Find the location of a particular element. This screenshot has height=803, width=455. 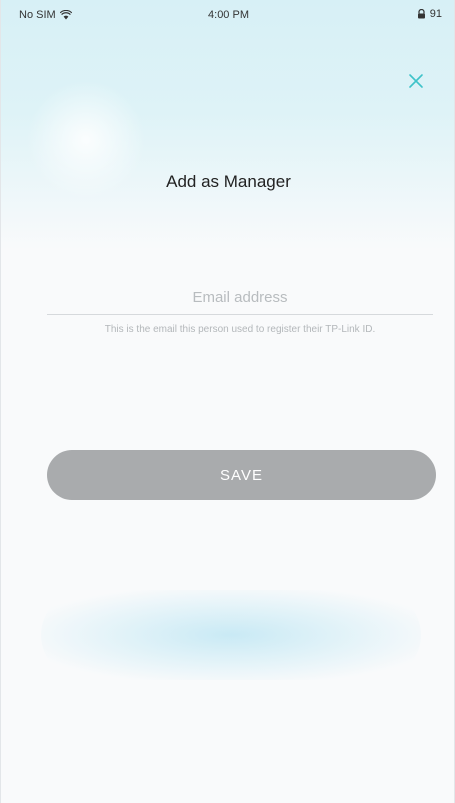

close-button is located at coordinates (416, 83).